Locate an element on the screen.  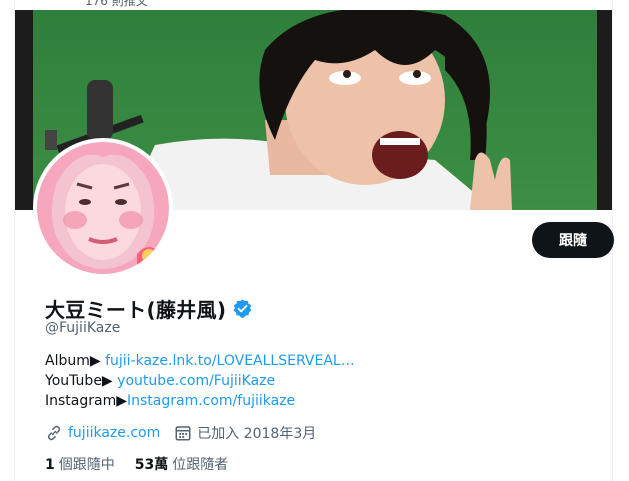
following-label: 個跟隨中 is located at coordinates (86, 465).